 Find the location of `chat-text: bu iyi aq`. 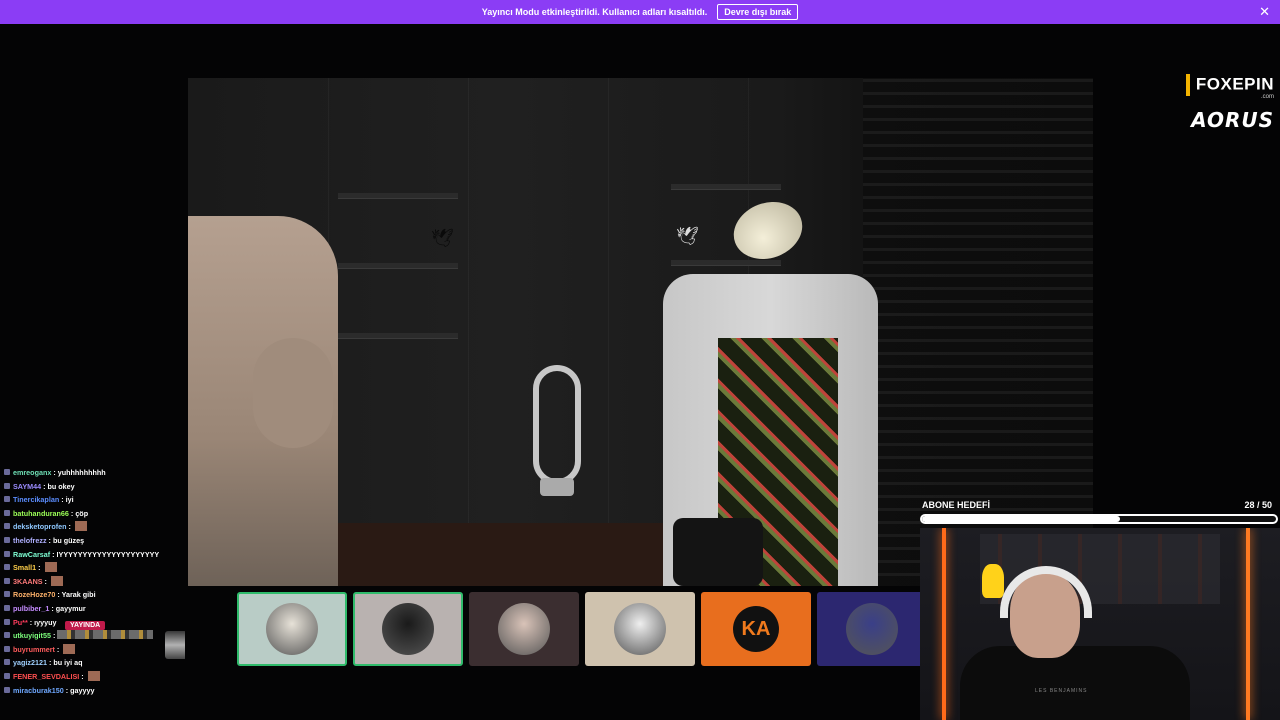

chat-text: bu iyi aq is located at coordinates (68, 663).